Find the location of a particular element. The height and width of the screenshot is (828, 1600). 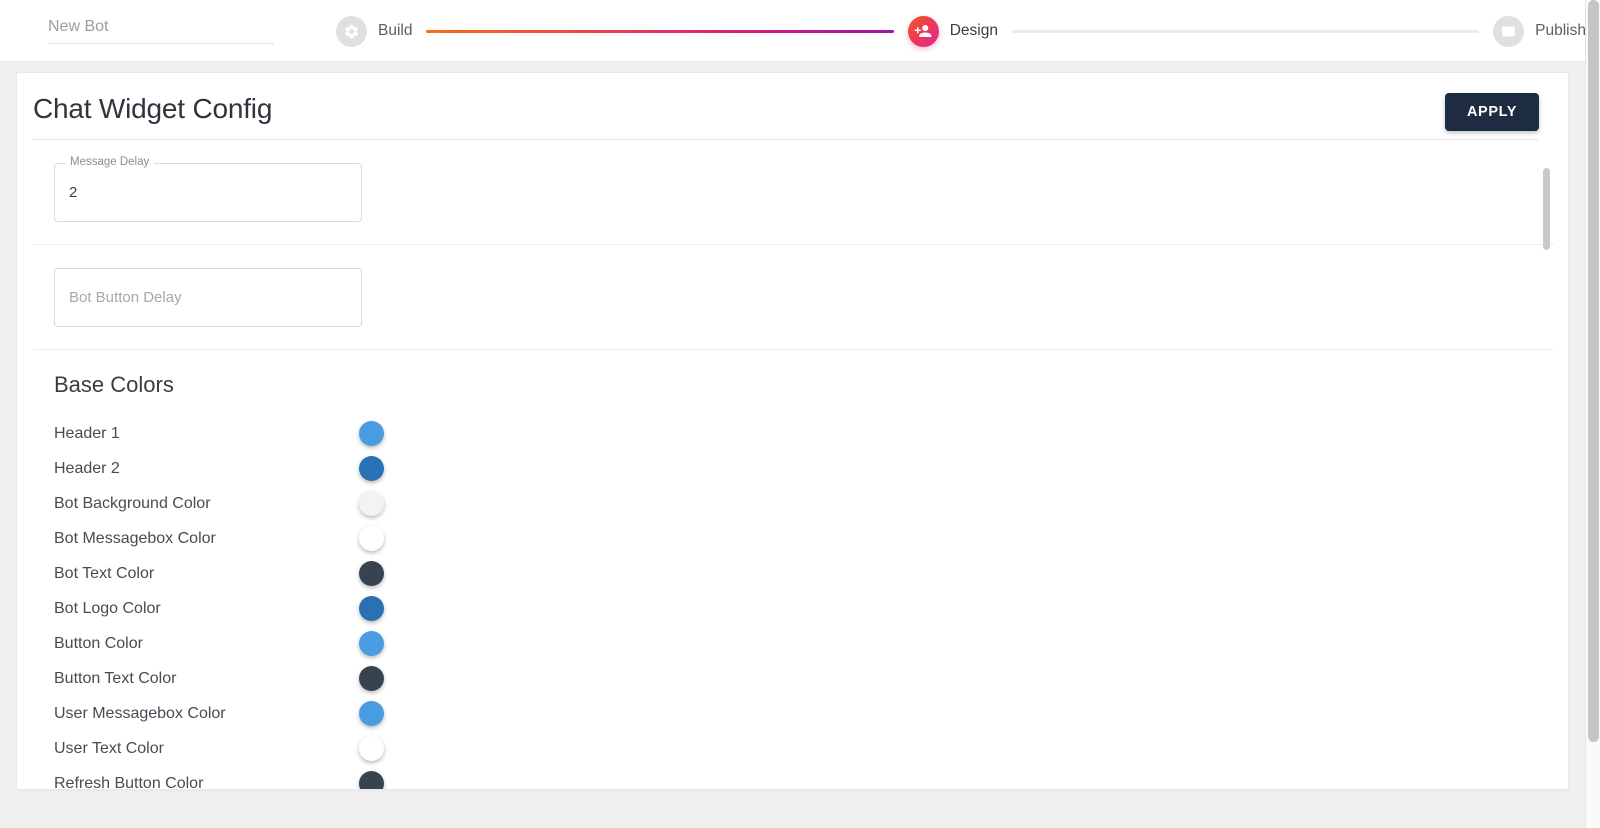

base-colors-title: Base Colors is located at coordinates (114, 384).